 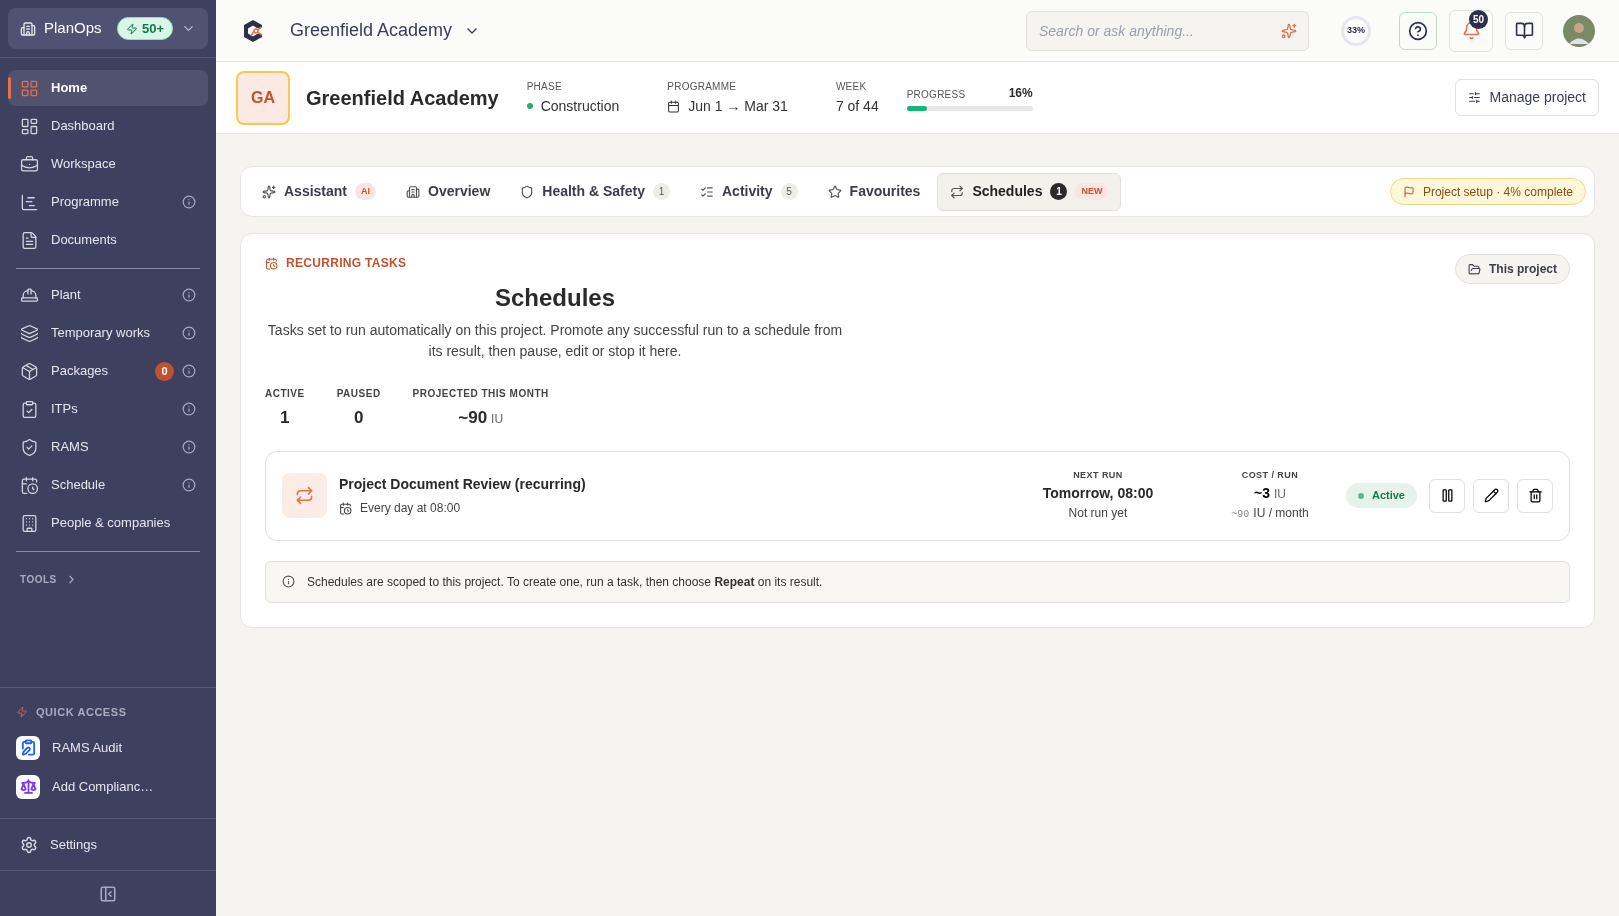 What do you see at coordinates (1356, 30) in the screenshot?
I see `usage-ring: 33%` at bounding box center [1356, 30].